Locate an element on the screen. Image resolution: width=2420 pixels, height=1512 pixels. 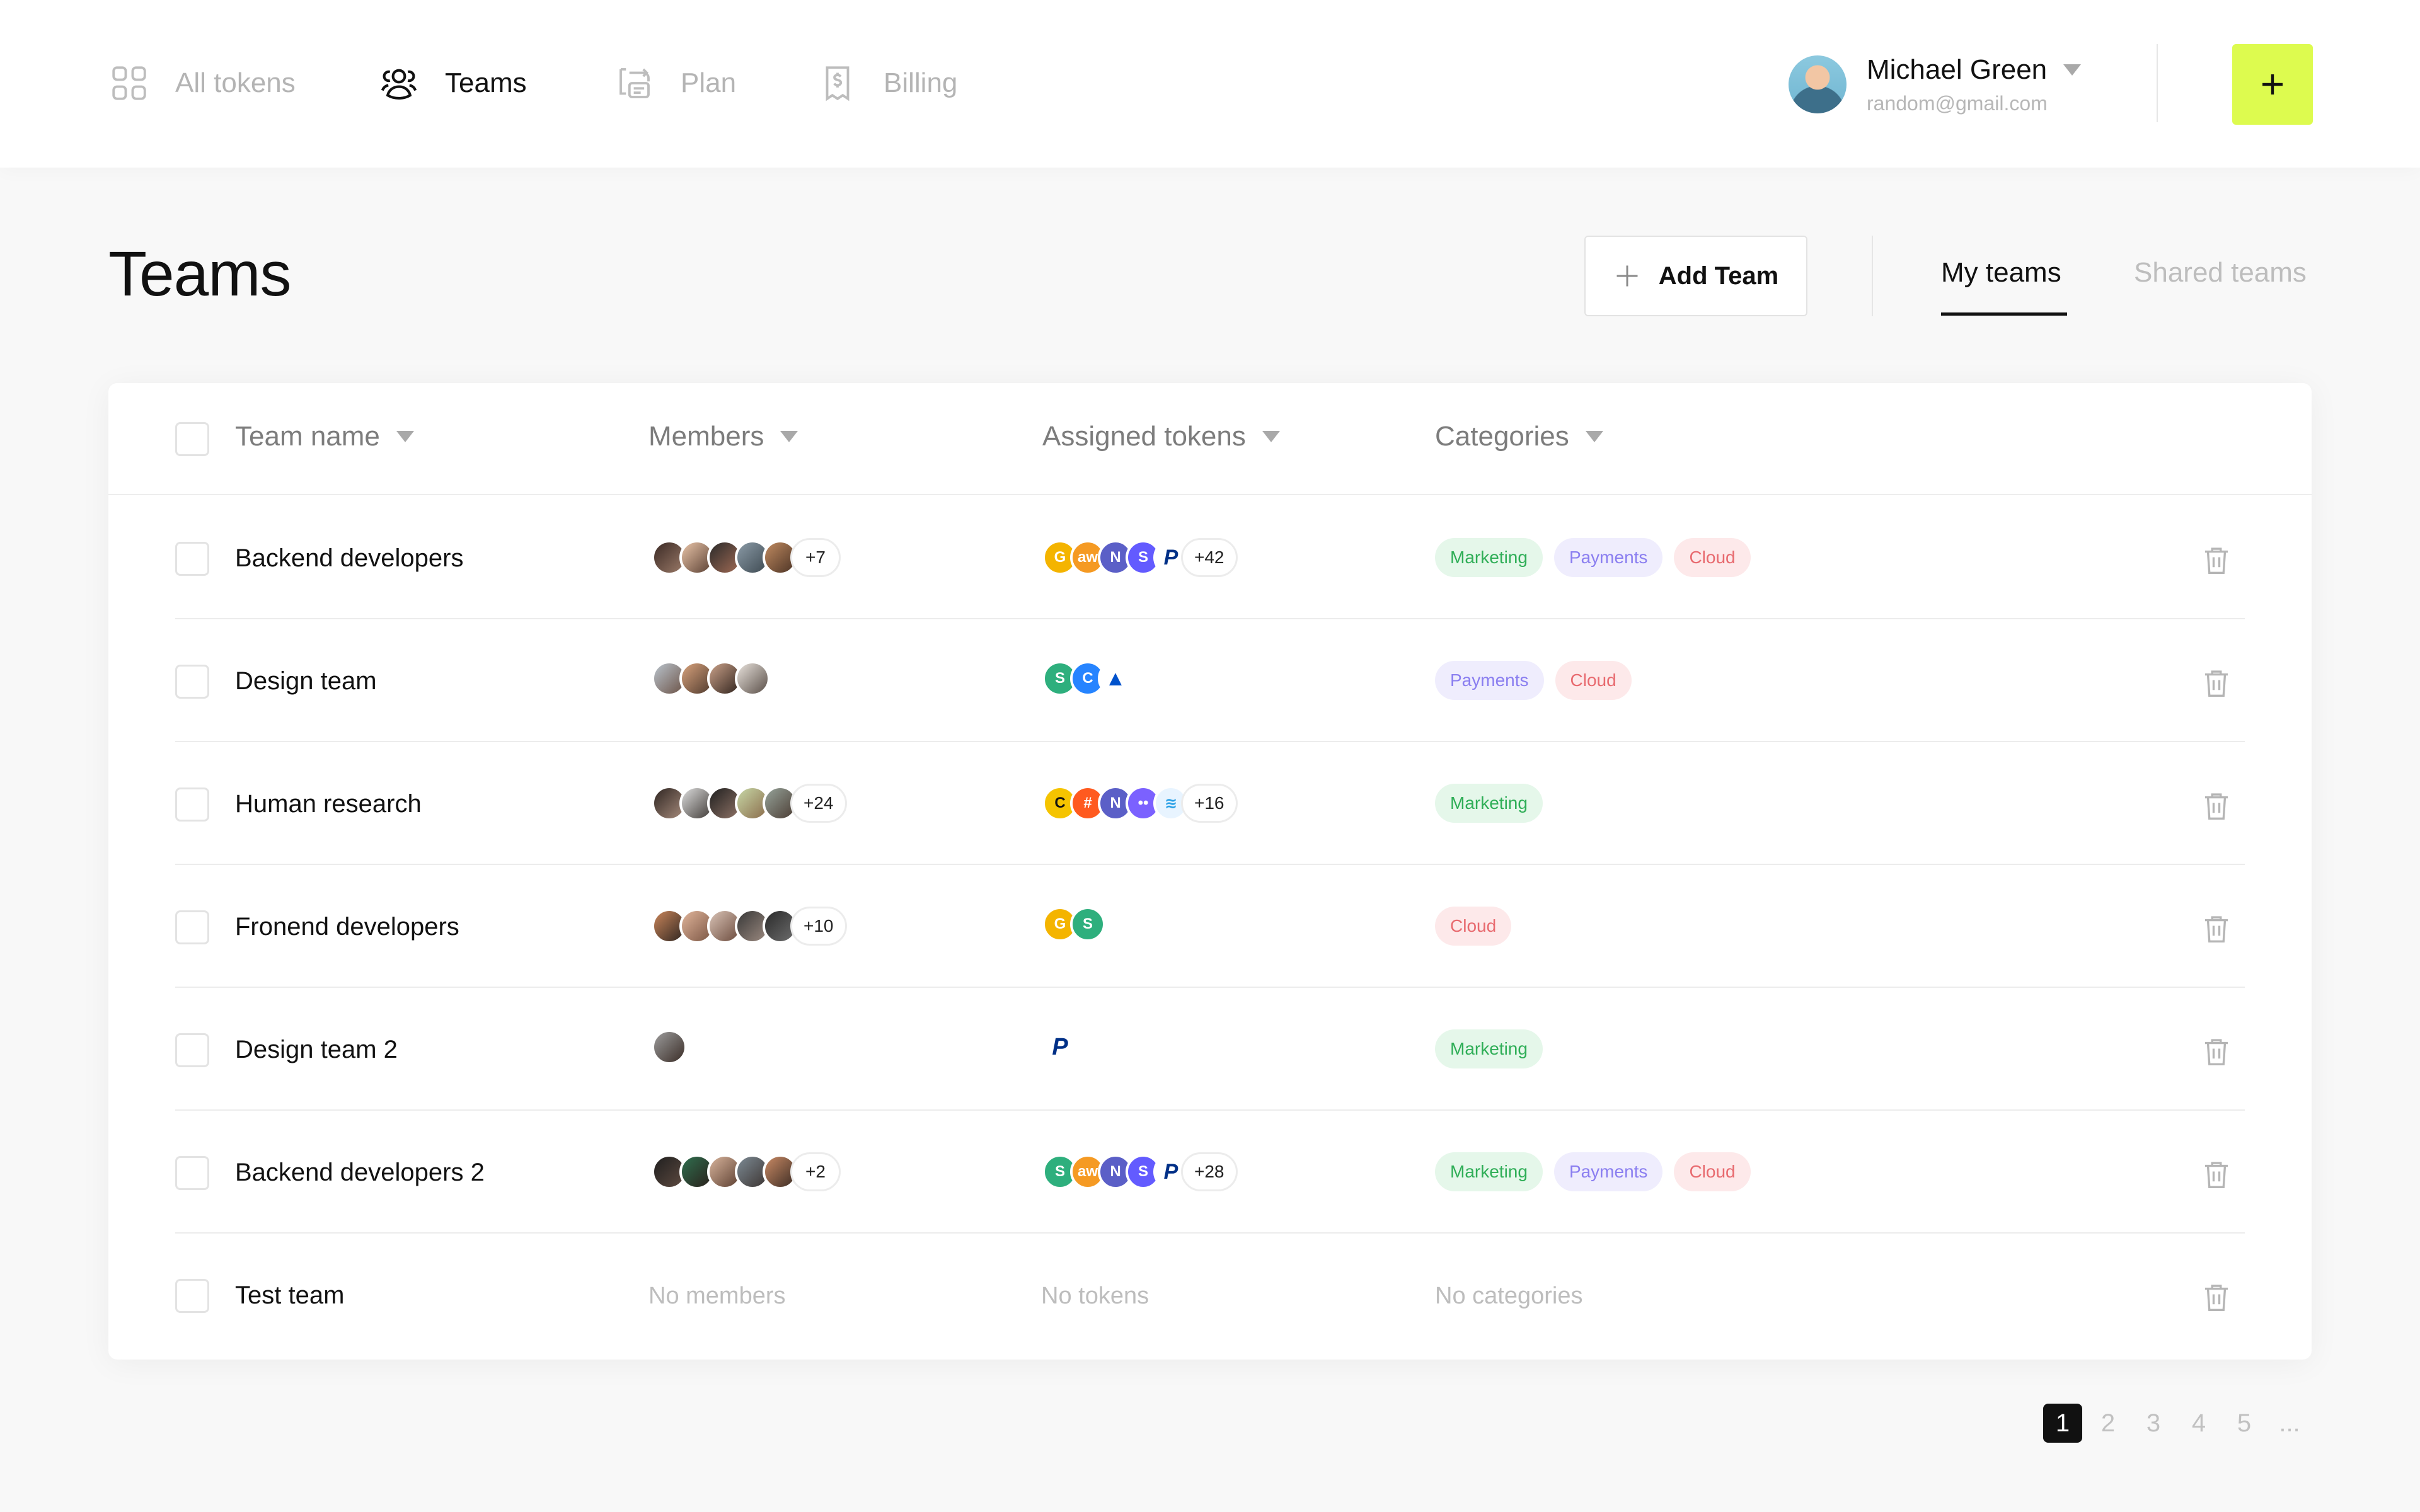
token-icons: G aw N S P +42 is located at coordinates (1140, 557).